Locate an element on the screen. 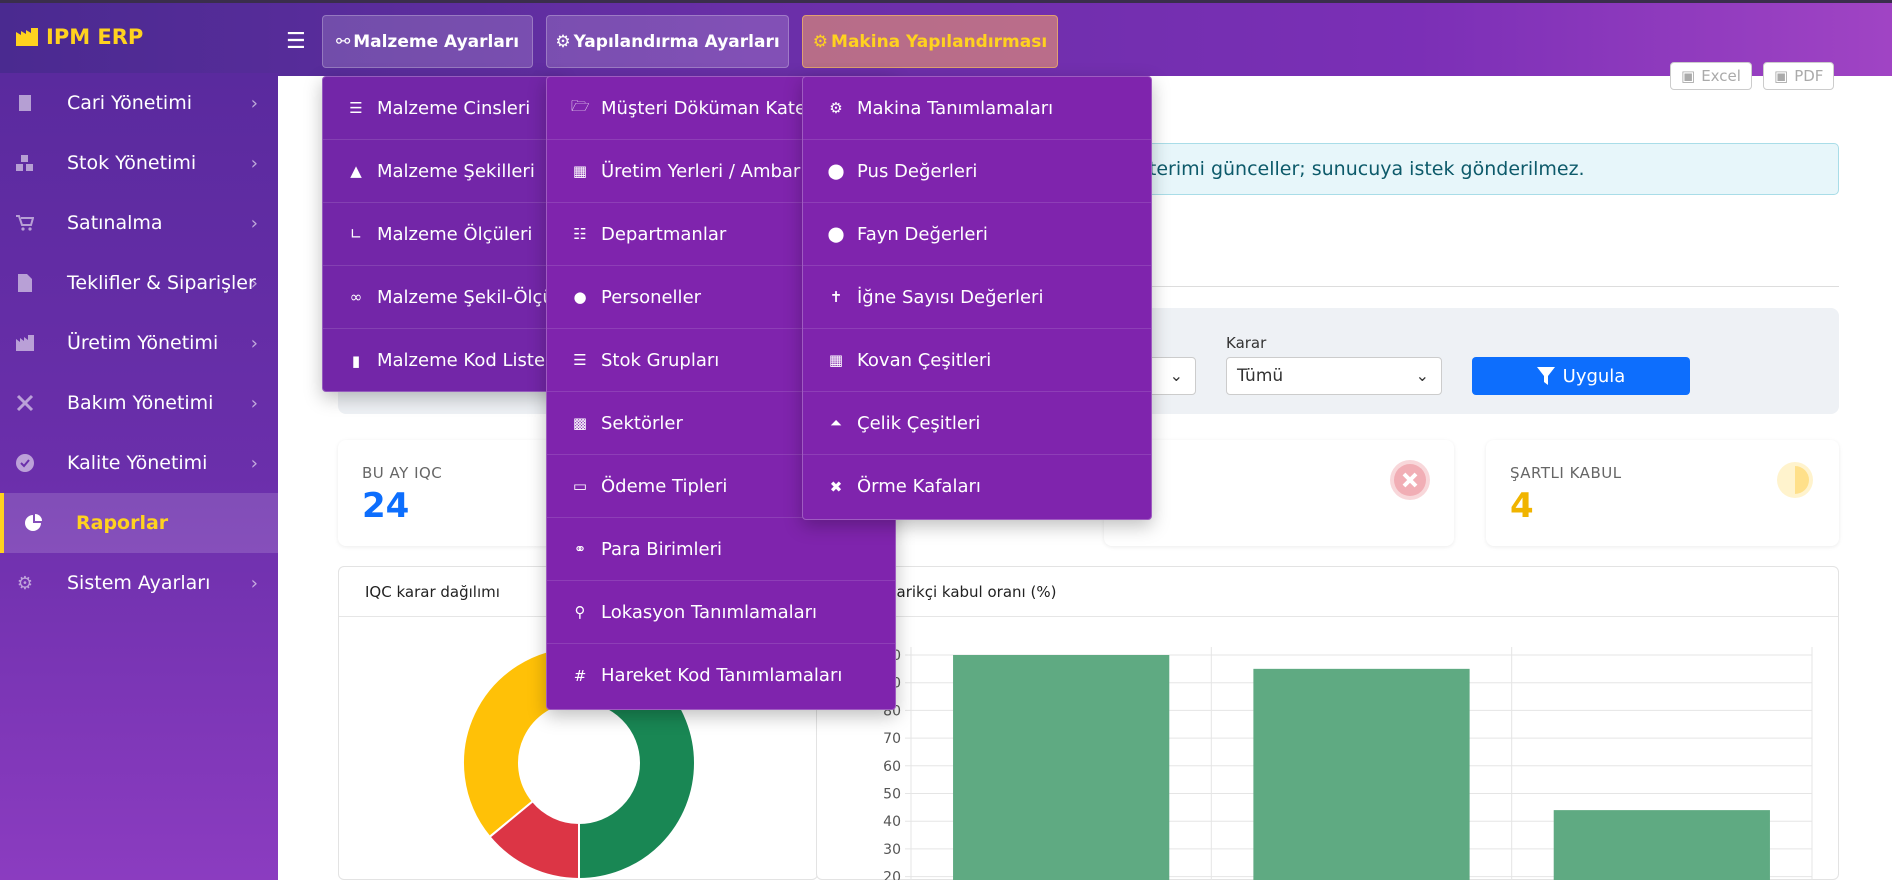  menu-item-lokasyon: ⚲ Lokasyon Tanımlamaları is located at coordinates (721, 612).